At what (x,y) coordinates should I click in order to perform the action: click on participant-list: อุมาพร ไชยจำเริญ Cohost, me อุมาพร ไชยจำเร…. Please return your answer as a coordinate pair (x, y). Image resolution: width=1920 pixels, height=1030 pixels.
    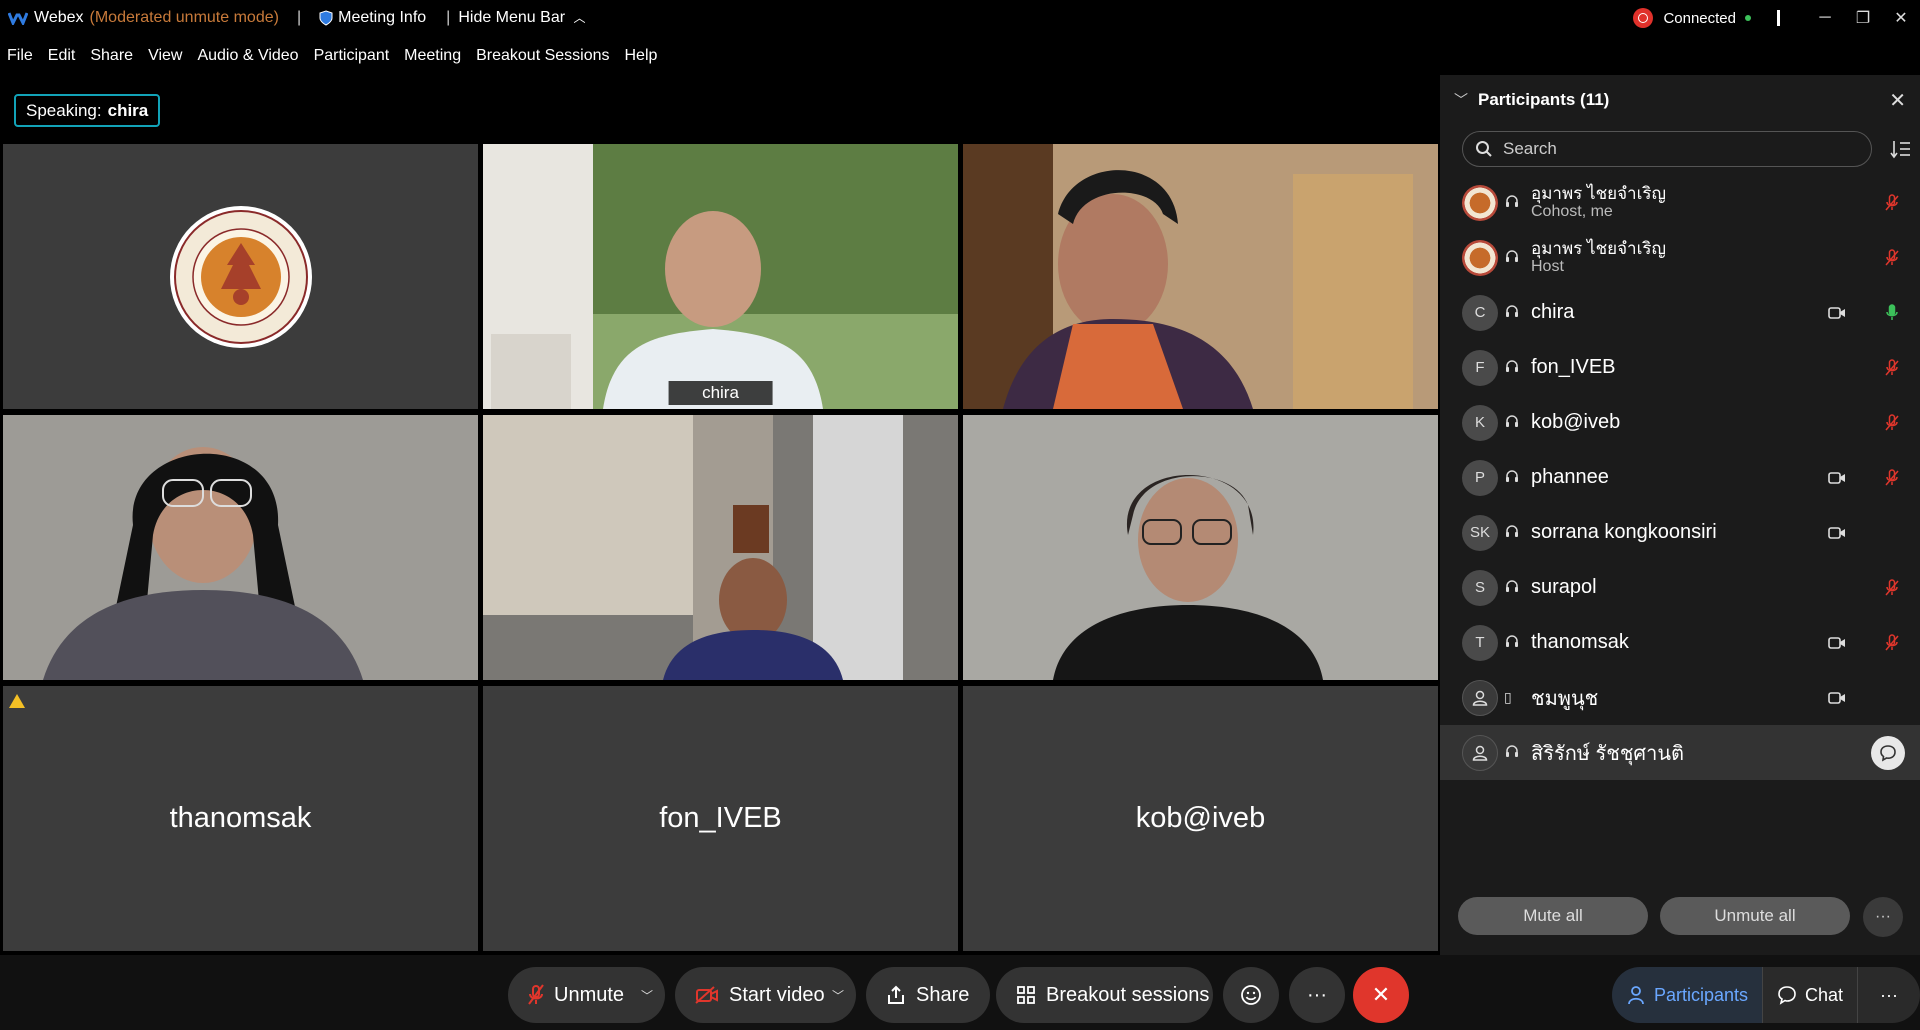
    Looking at the image, I should click on (1680, 477).